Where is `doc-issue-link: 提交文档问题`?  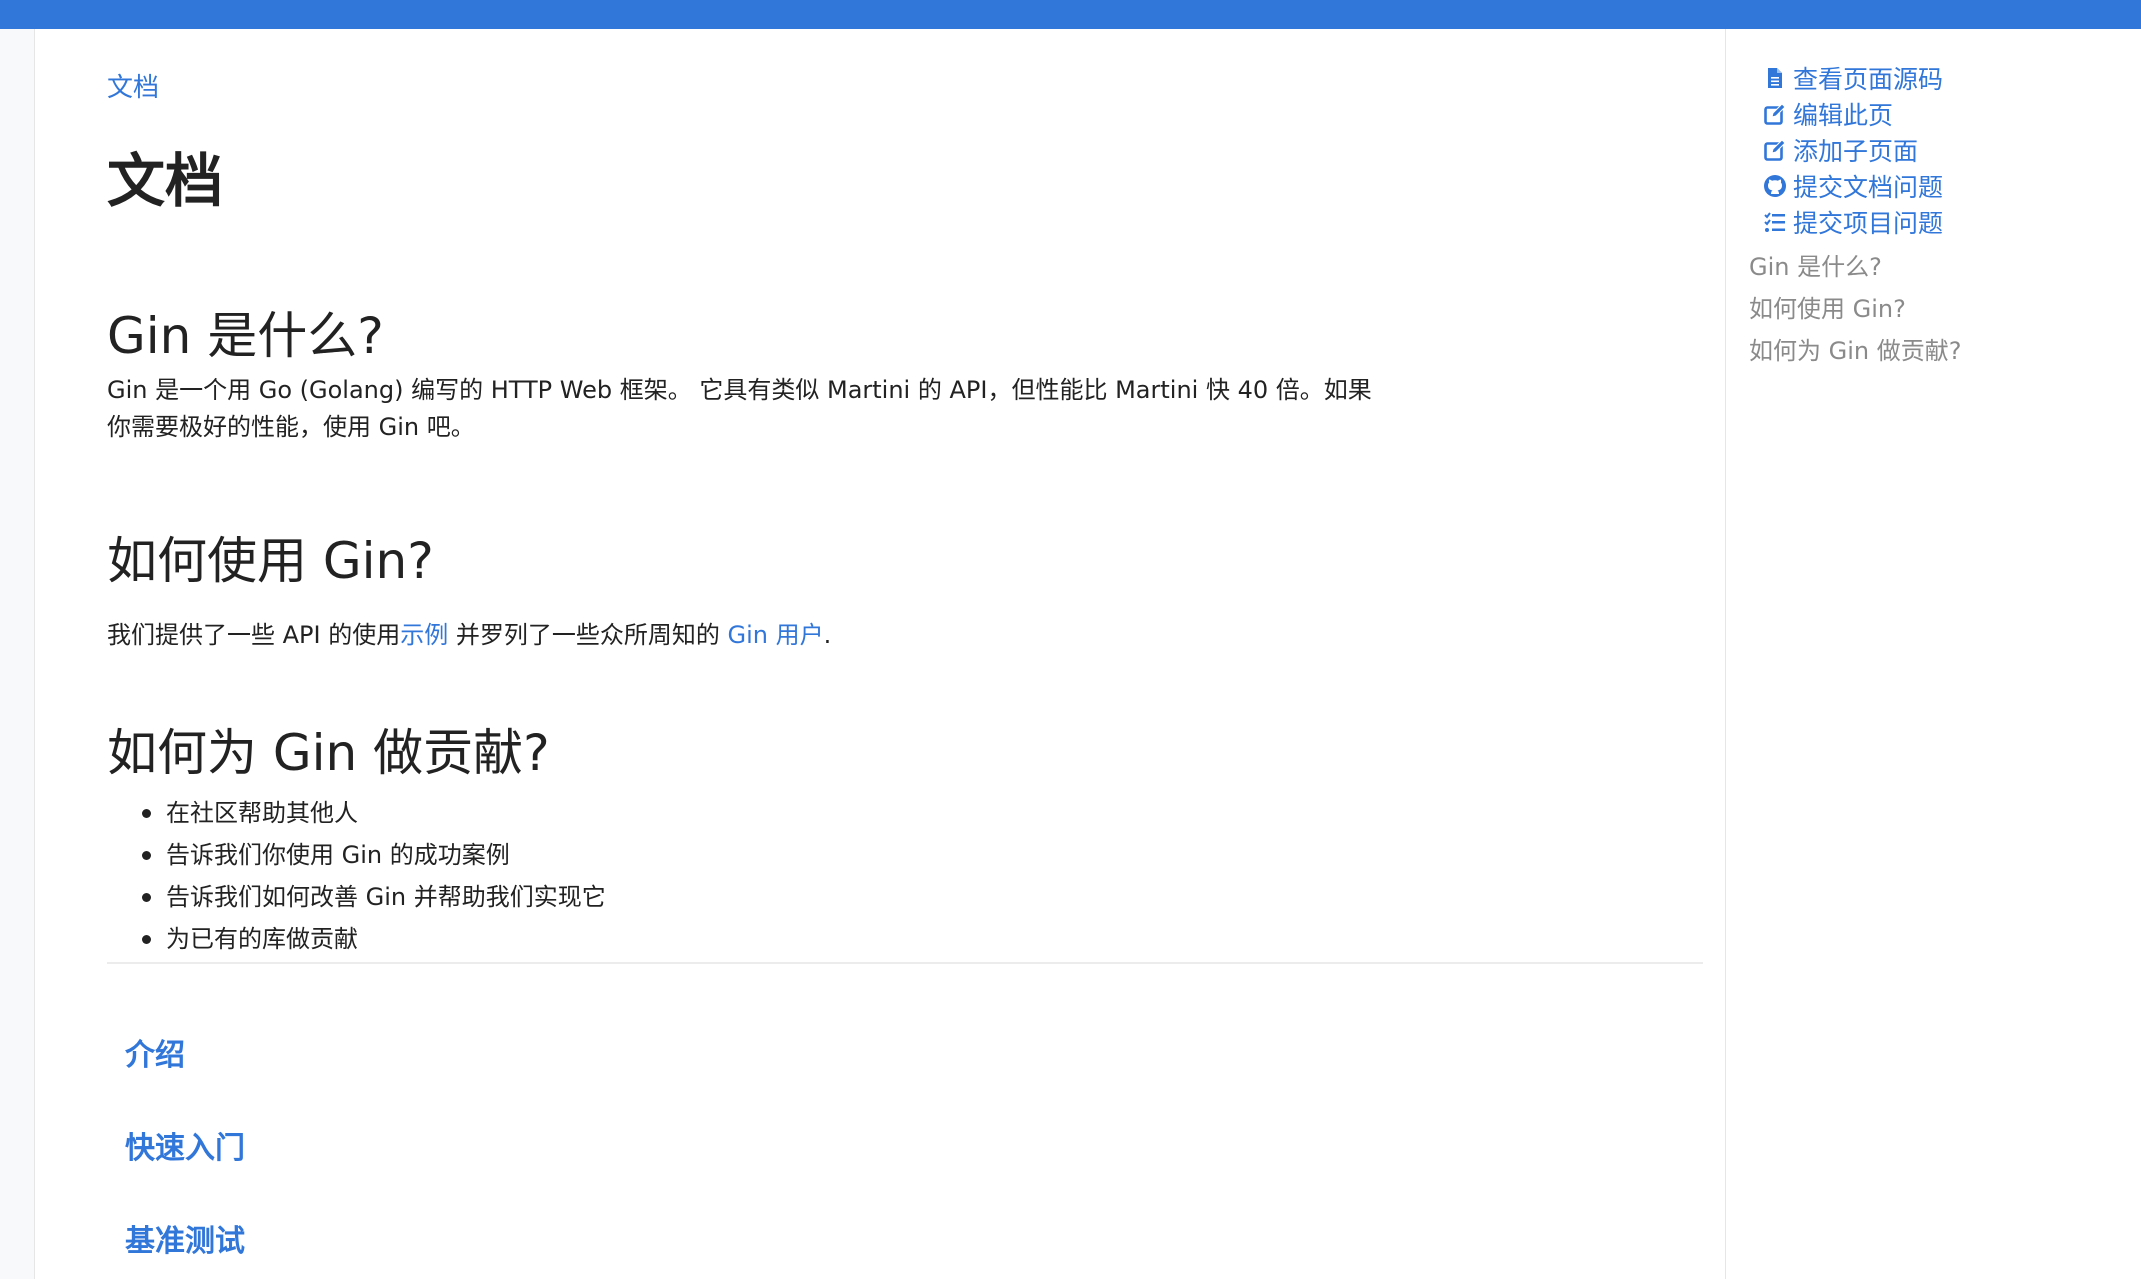
doc-issue-link: 提交文档问题 is located at coordinates (1852, 186).